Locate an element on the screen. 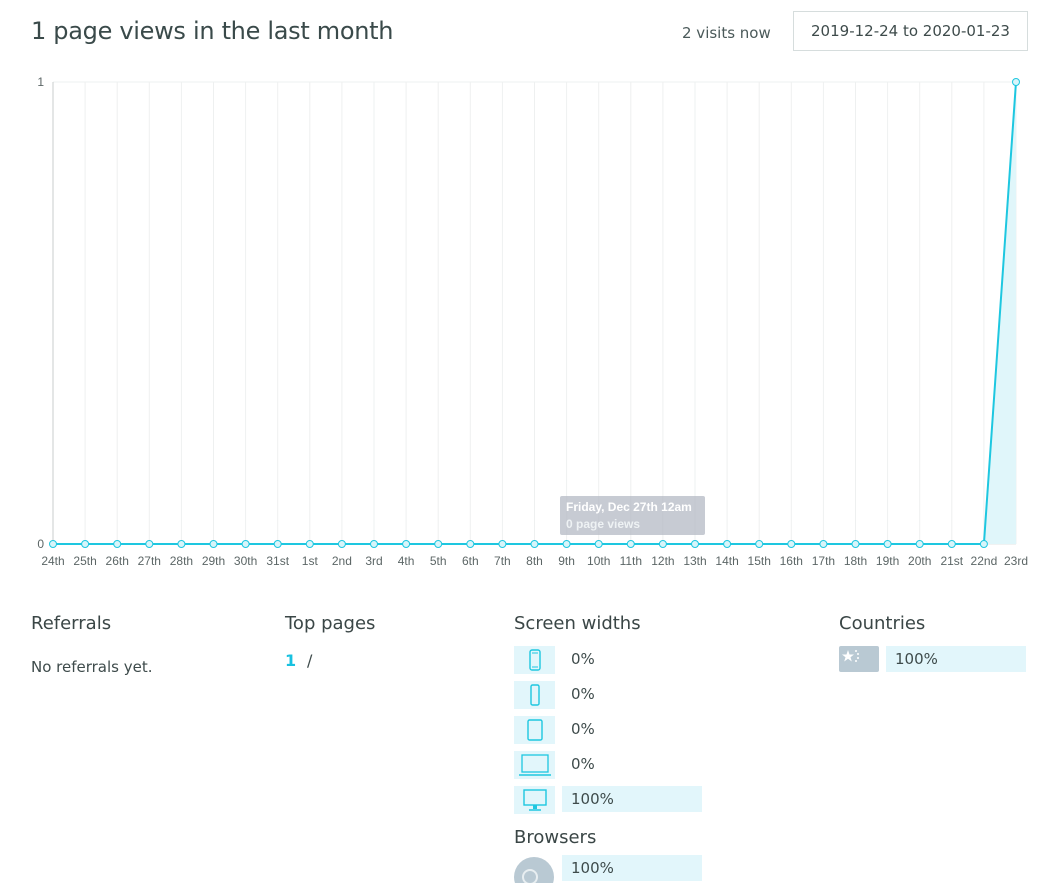  phone-icon is located at coordinates (534, 695).